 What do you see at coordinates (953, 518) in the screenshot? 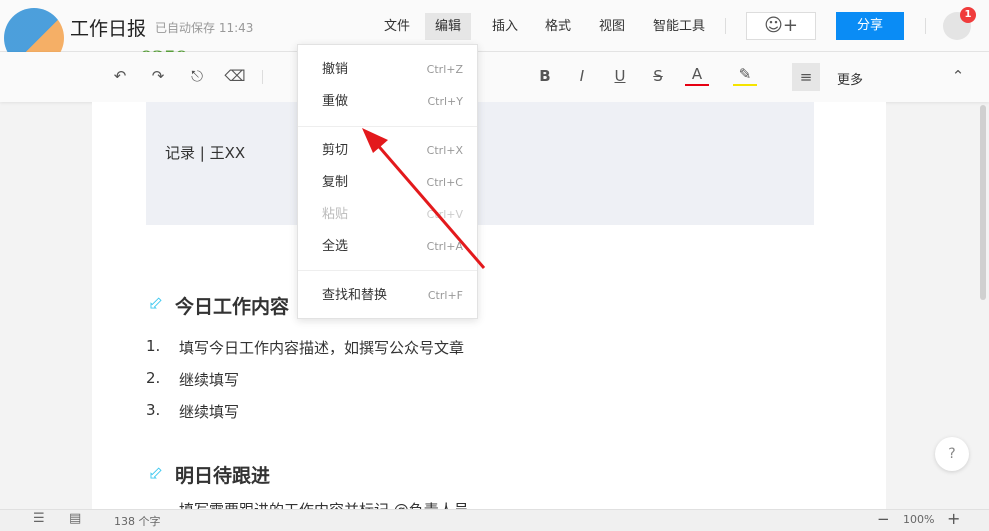
I see `zoom-in-button: +` at bounding box center [953, 518].